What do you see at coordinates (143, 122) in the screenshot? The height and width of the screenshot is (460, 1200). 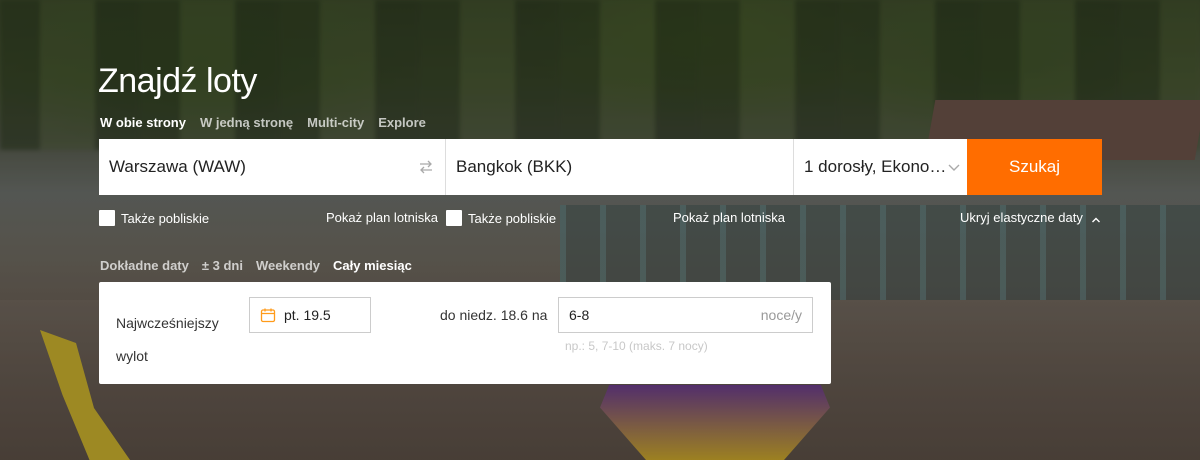 I see `tab-round-trip: W obie strony` at bounding box center [143, 122].